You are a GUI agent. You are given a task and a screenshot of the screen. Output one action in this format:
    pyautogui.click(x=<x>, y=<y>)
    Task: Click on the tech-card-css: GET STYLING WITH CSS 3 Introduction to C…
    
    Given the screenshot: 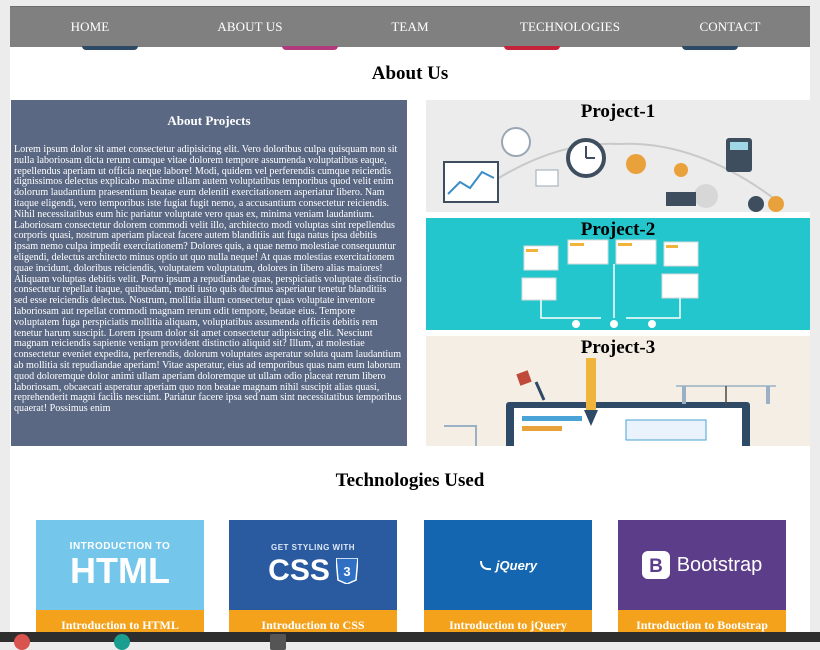 What is the action you would take?
    pyautogui.click(x=313, y=580)
    